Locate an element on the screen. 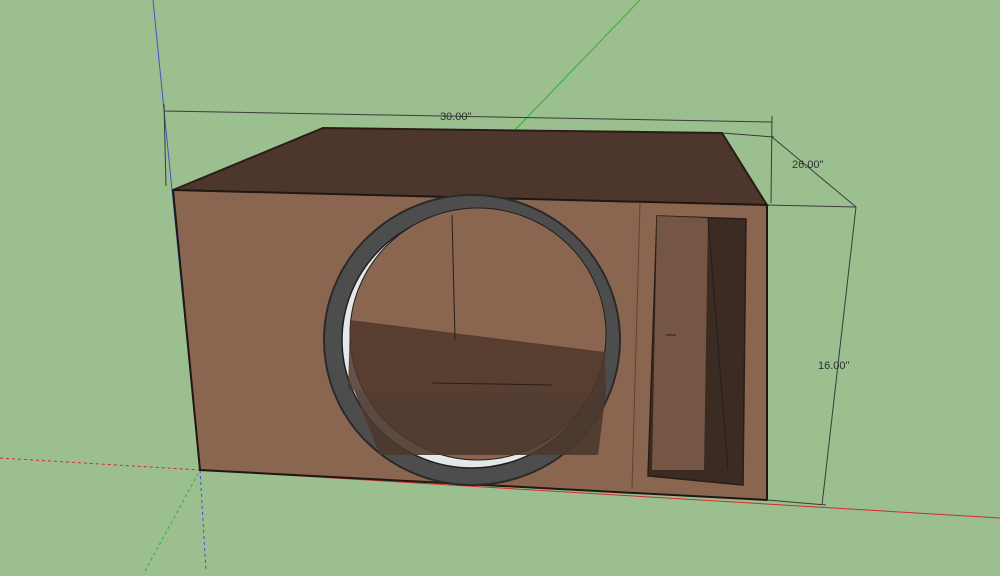  height-dimension-top-tick is located at coordinates (811, 206).